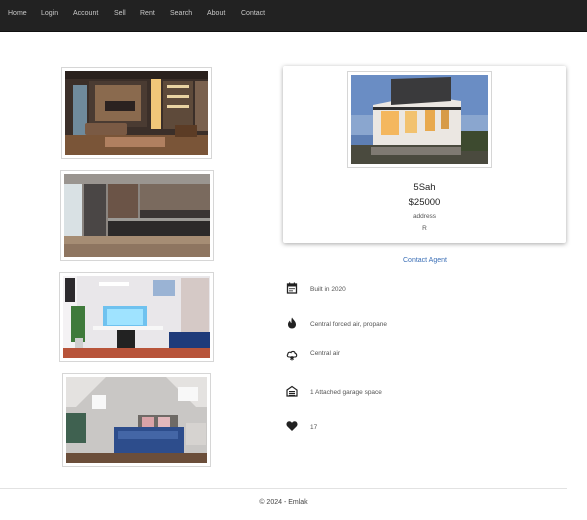 This screenshot has height=520, width=587. I want to click on flame-icon, so click(292, 323).